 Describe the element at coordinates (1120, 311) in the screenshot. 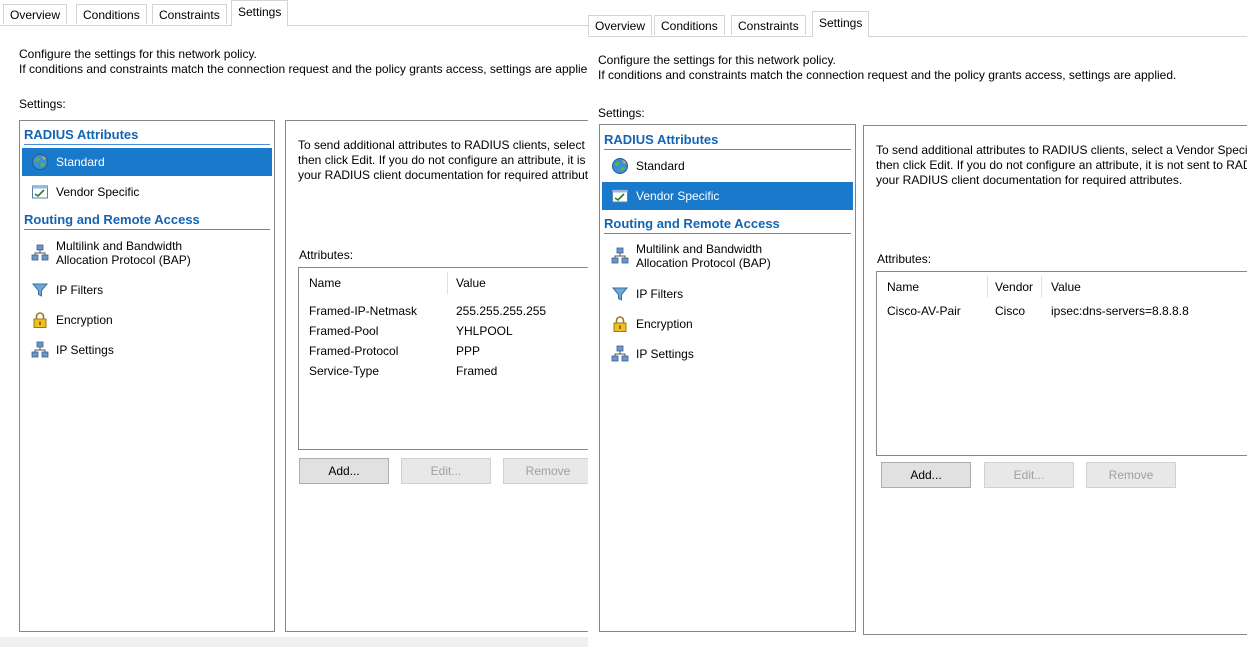

I see `attribute-value: ipsec:dns-servers=8.8.8.8` at that location.